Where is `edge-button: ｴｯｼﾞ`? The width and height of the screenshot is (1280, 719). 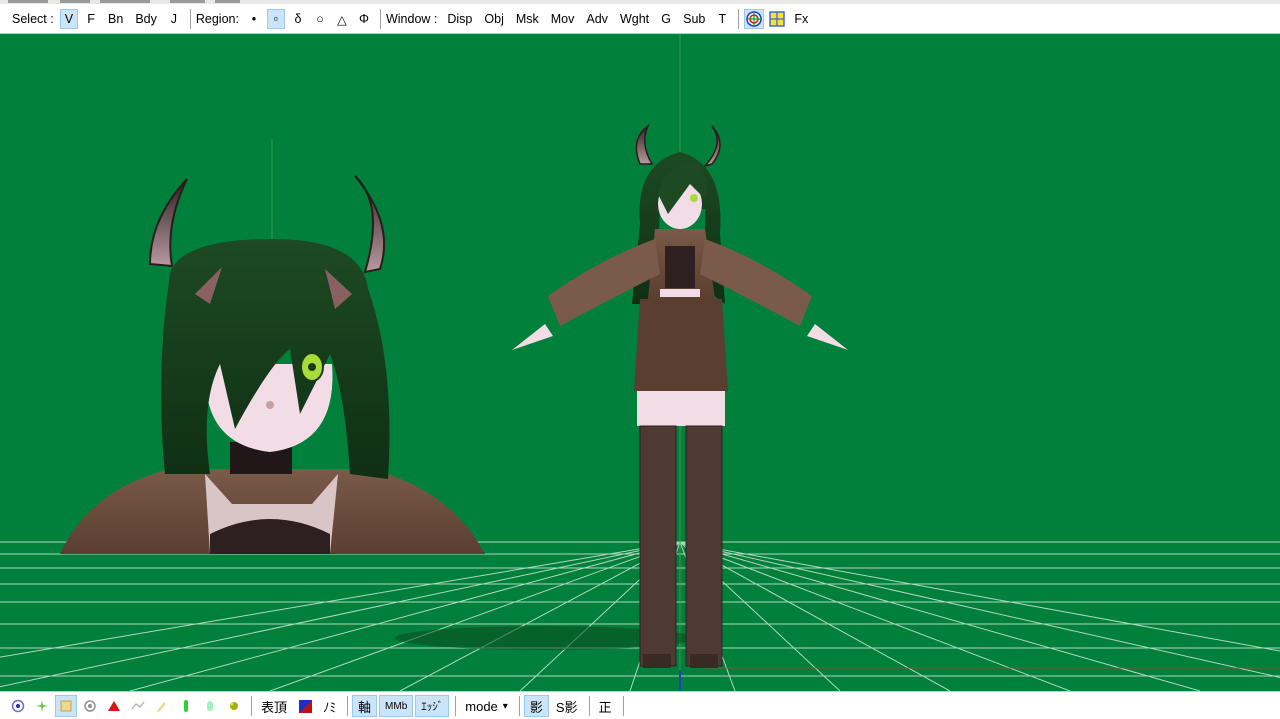 edge-button: ｴｯｼﾞ is located at coordinates (432, 706).